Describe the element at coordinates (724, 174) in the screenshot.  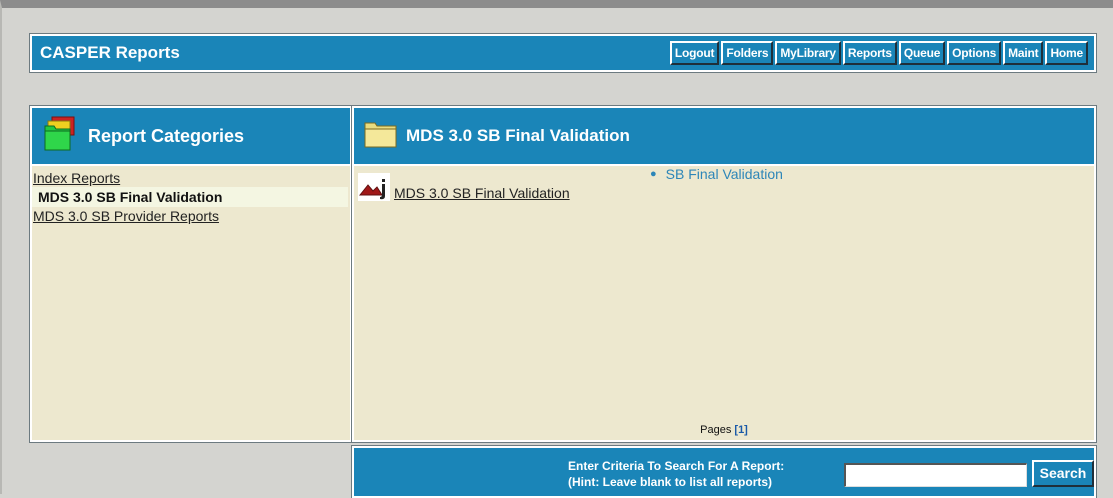
I see `sub-report-label: SB Final Validation` at that location.